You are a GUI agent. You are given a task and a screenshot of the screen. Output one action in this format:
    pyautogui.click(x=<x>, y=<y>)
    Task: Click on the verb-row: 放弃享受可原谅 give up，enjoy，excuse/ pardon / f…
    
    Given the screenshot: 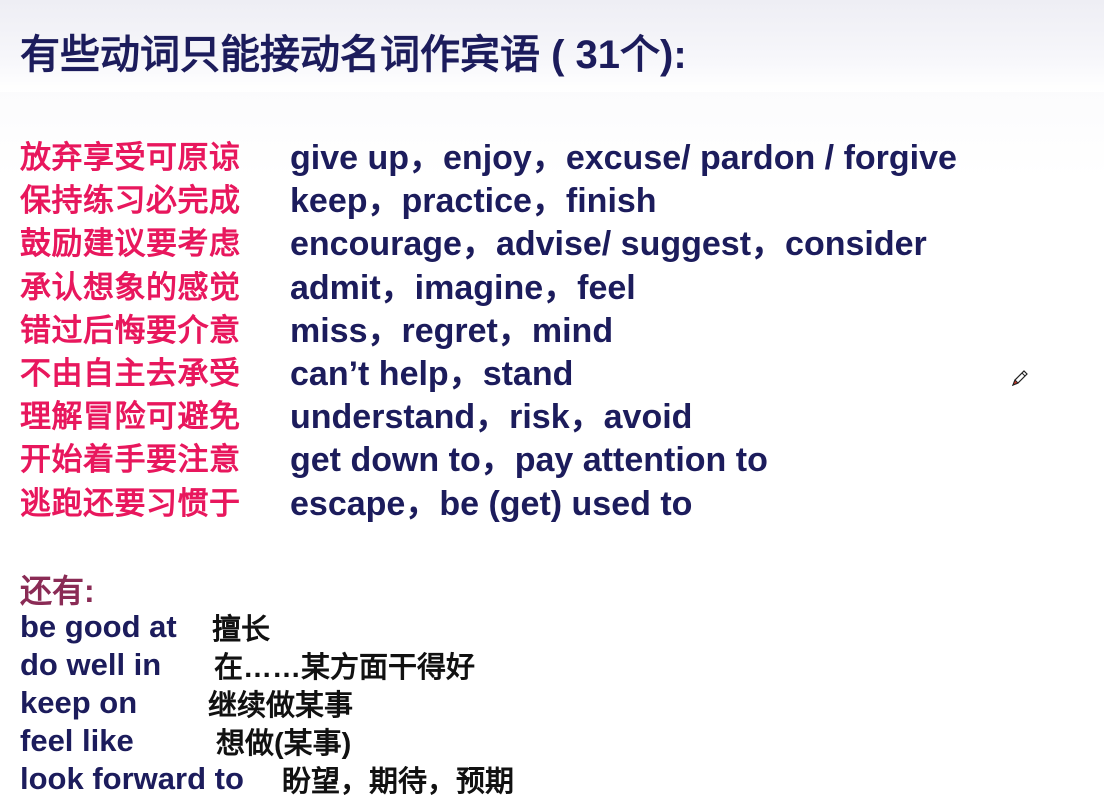 What is the action you would take?
    pyautogui.click(x=488, y=155)
    